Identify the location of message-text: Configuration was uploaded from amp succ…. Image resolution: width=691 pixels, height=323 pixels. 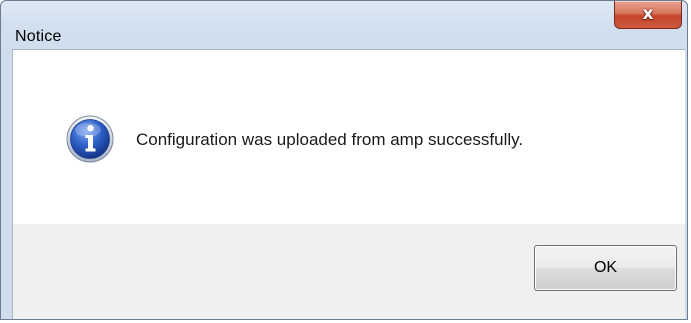
(330, 139).